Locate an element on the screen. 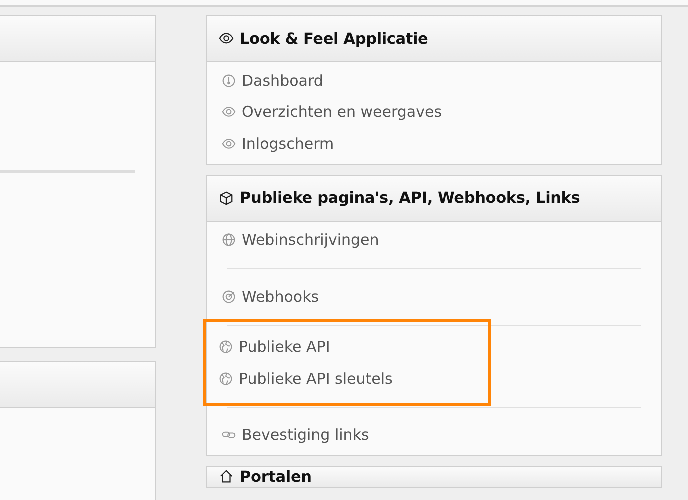 This screenshot has width=688, height=500. cube-icon is located at coordinates (226, 198).